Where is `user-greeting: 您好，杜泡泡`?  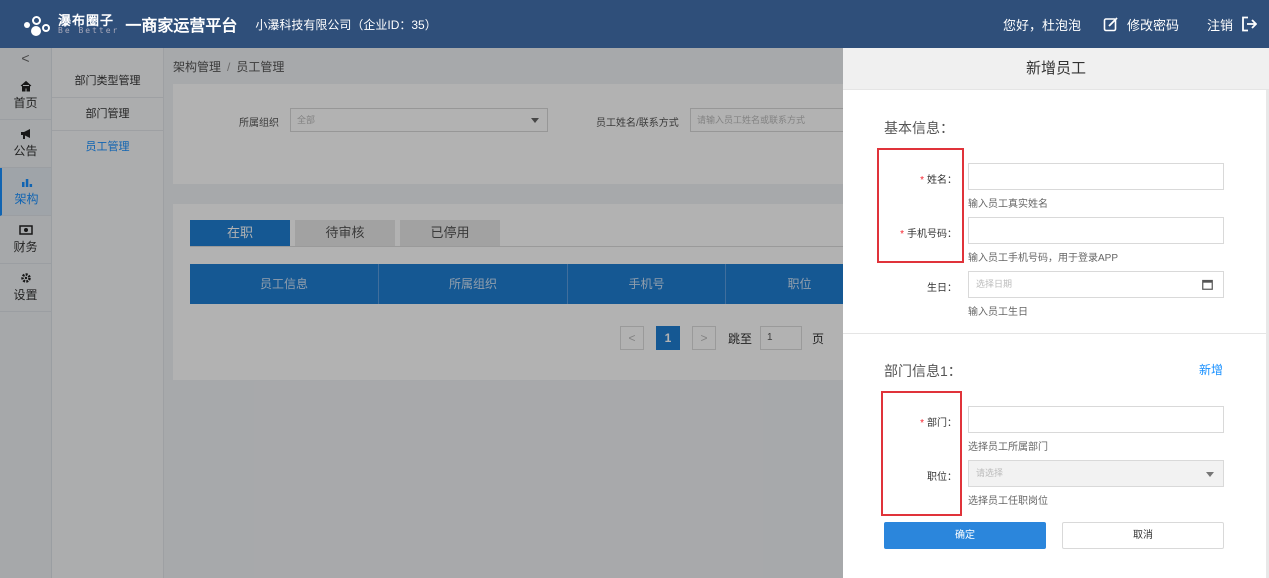
user-greeting: 您好，杜泡泡 is located at coordinates (1041, 25).